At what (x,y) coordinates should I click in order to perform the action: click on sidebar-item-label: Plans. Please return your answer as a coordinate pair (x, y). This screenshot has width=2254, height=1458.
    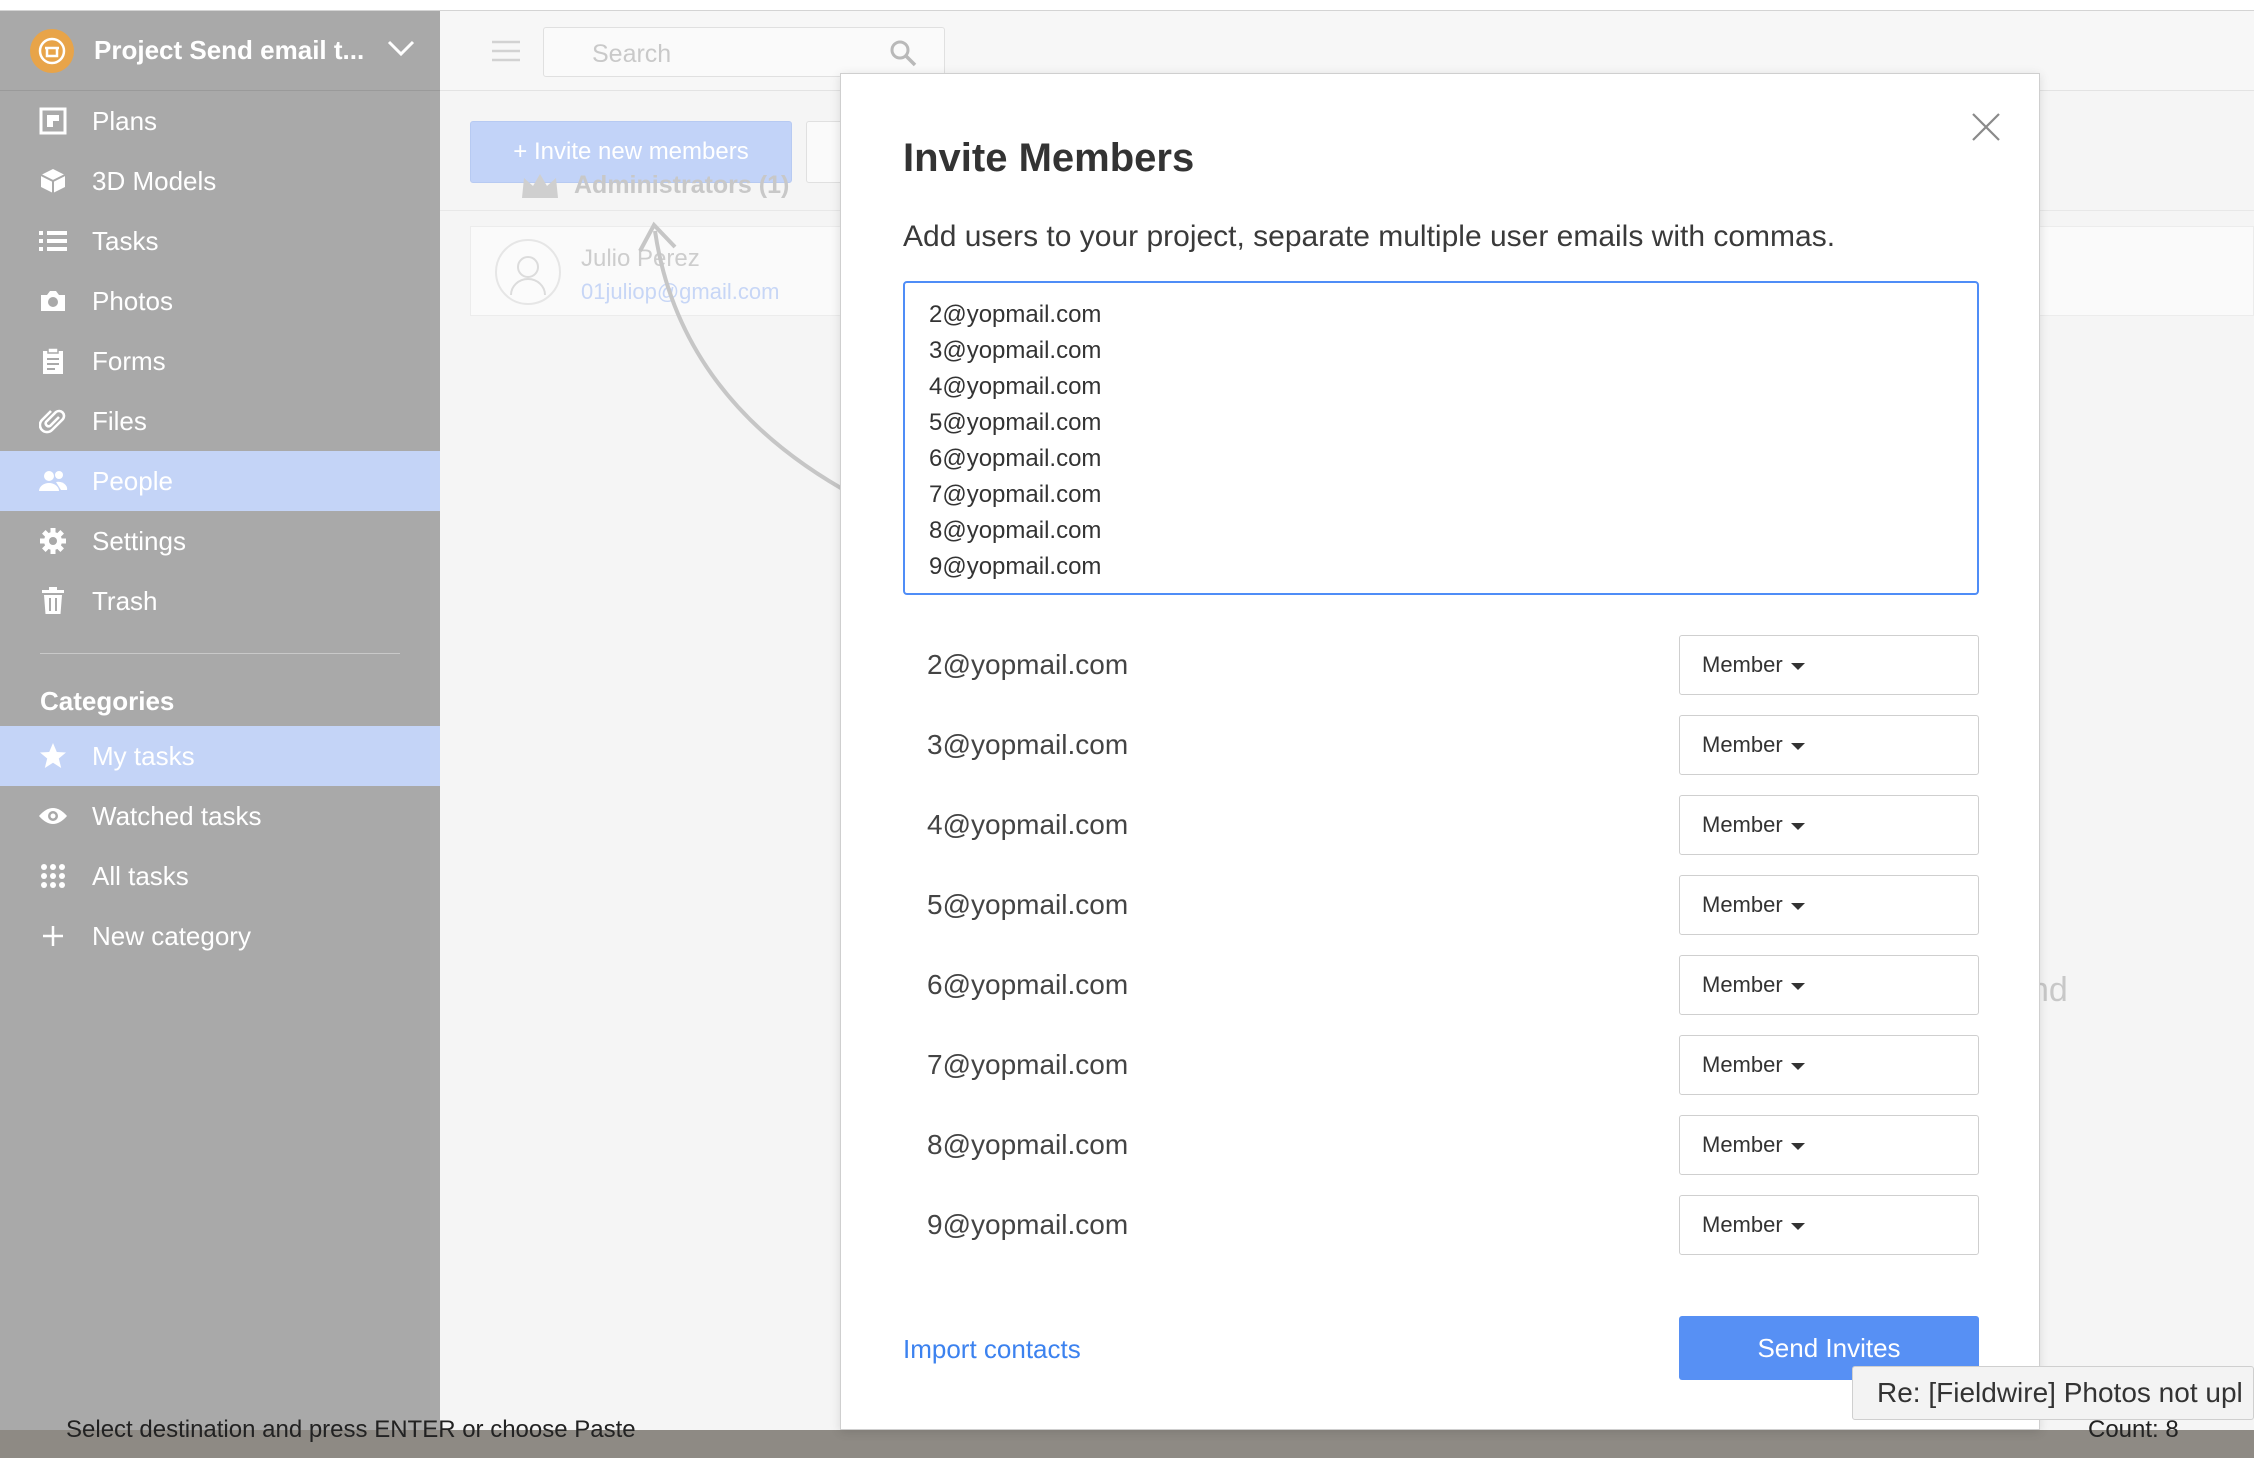
    Looking at the image, I should click on (125, 120).